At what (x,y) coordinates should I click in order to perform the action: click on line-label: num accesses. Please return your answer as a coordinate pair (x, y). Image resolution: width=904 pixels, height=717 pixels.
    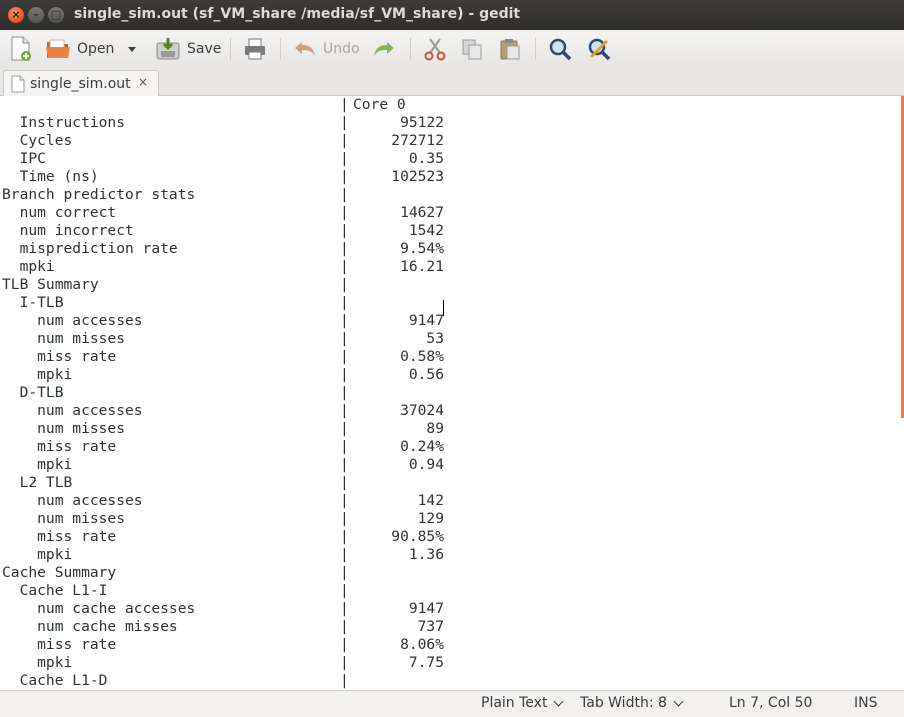
    Looking at the image, I should click on (72, 320).